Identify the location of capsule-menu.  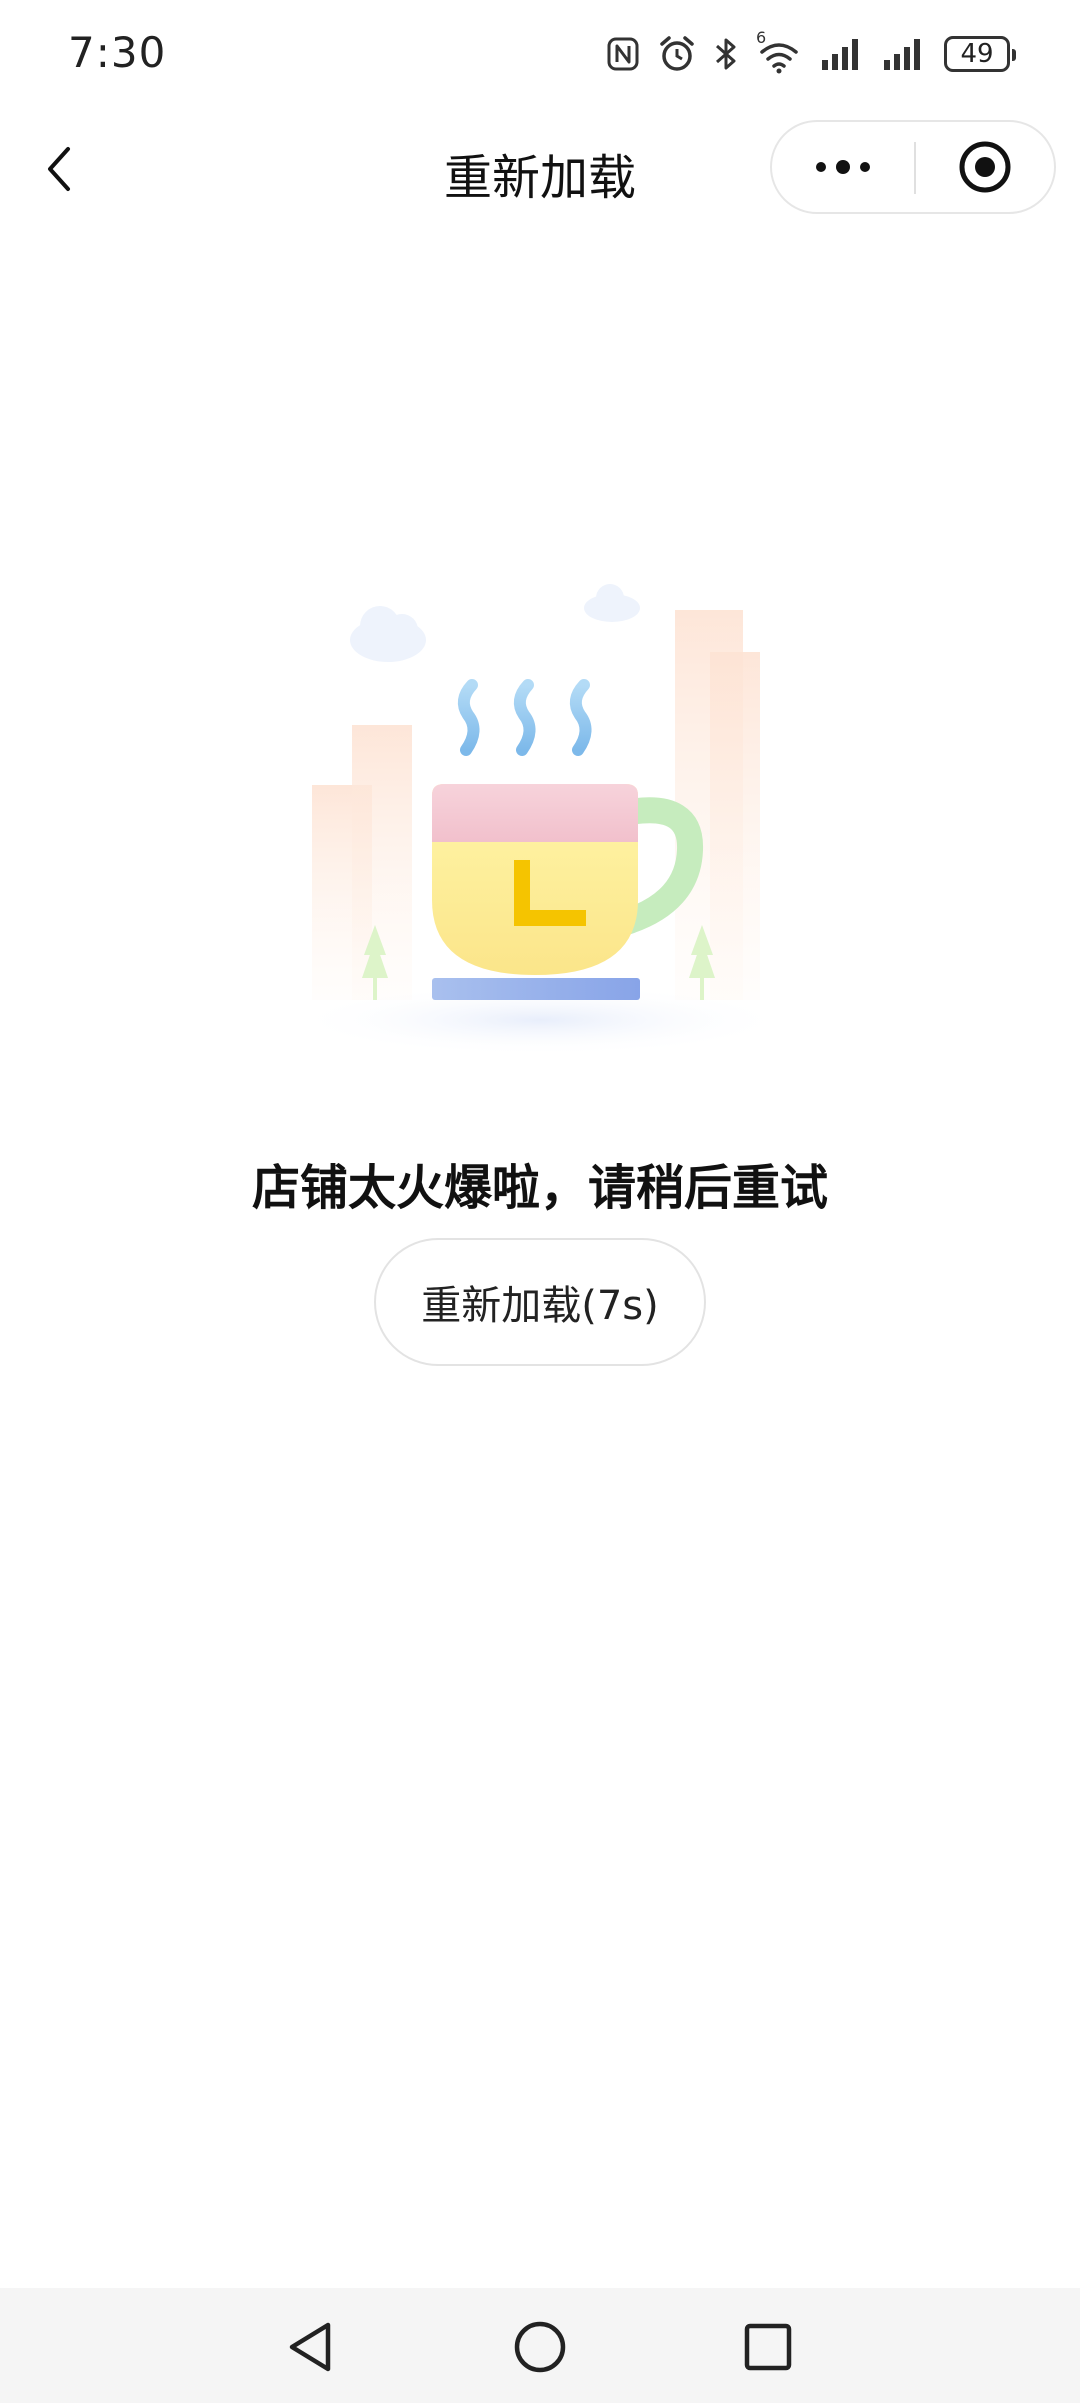
(913, 167).